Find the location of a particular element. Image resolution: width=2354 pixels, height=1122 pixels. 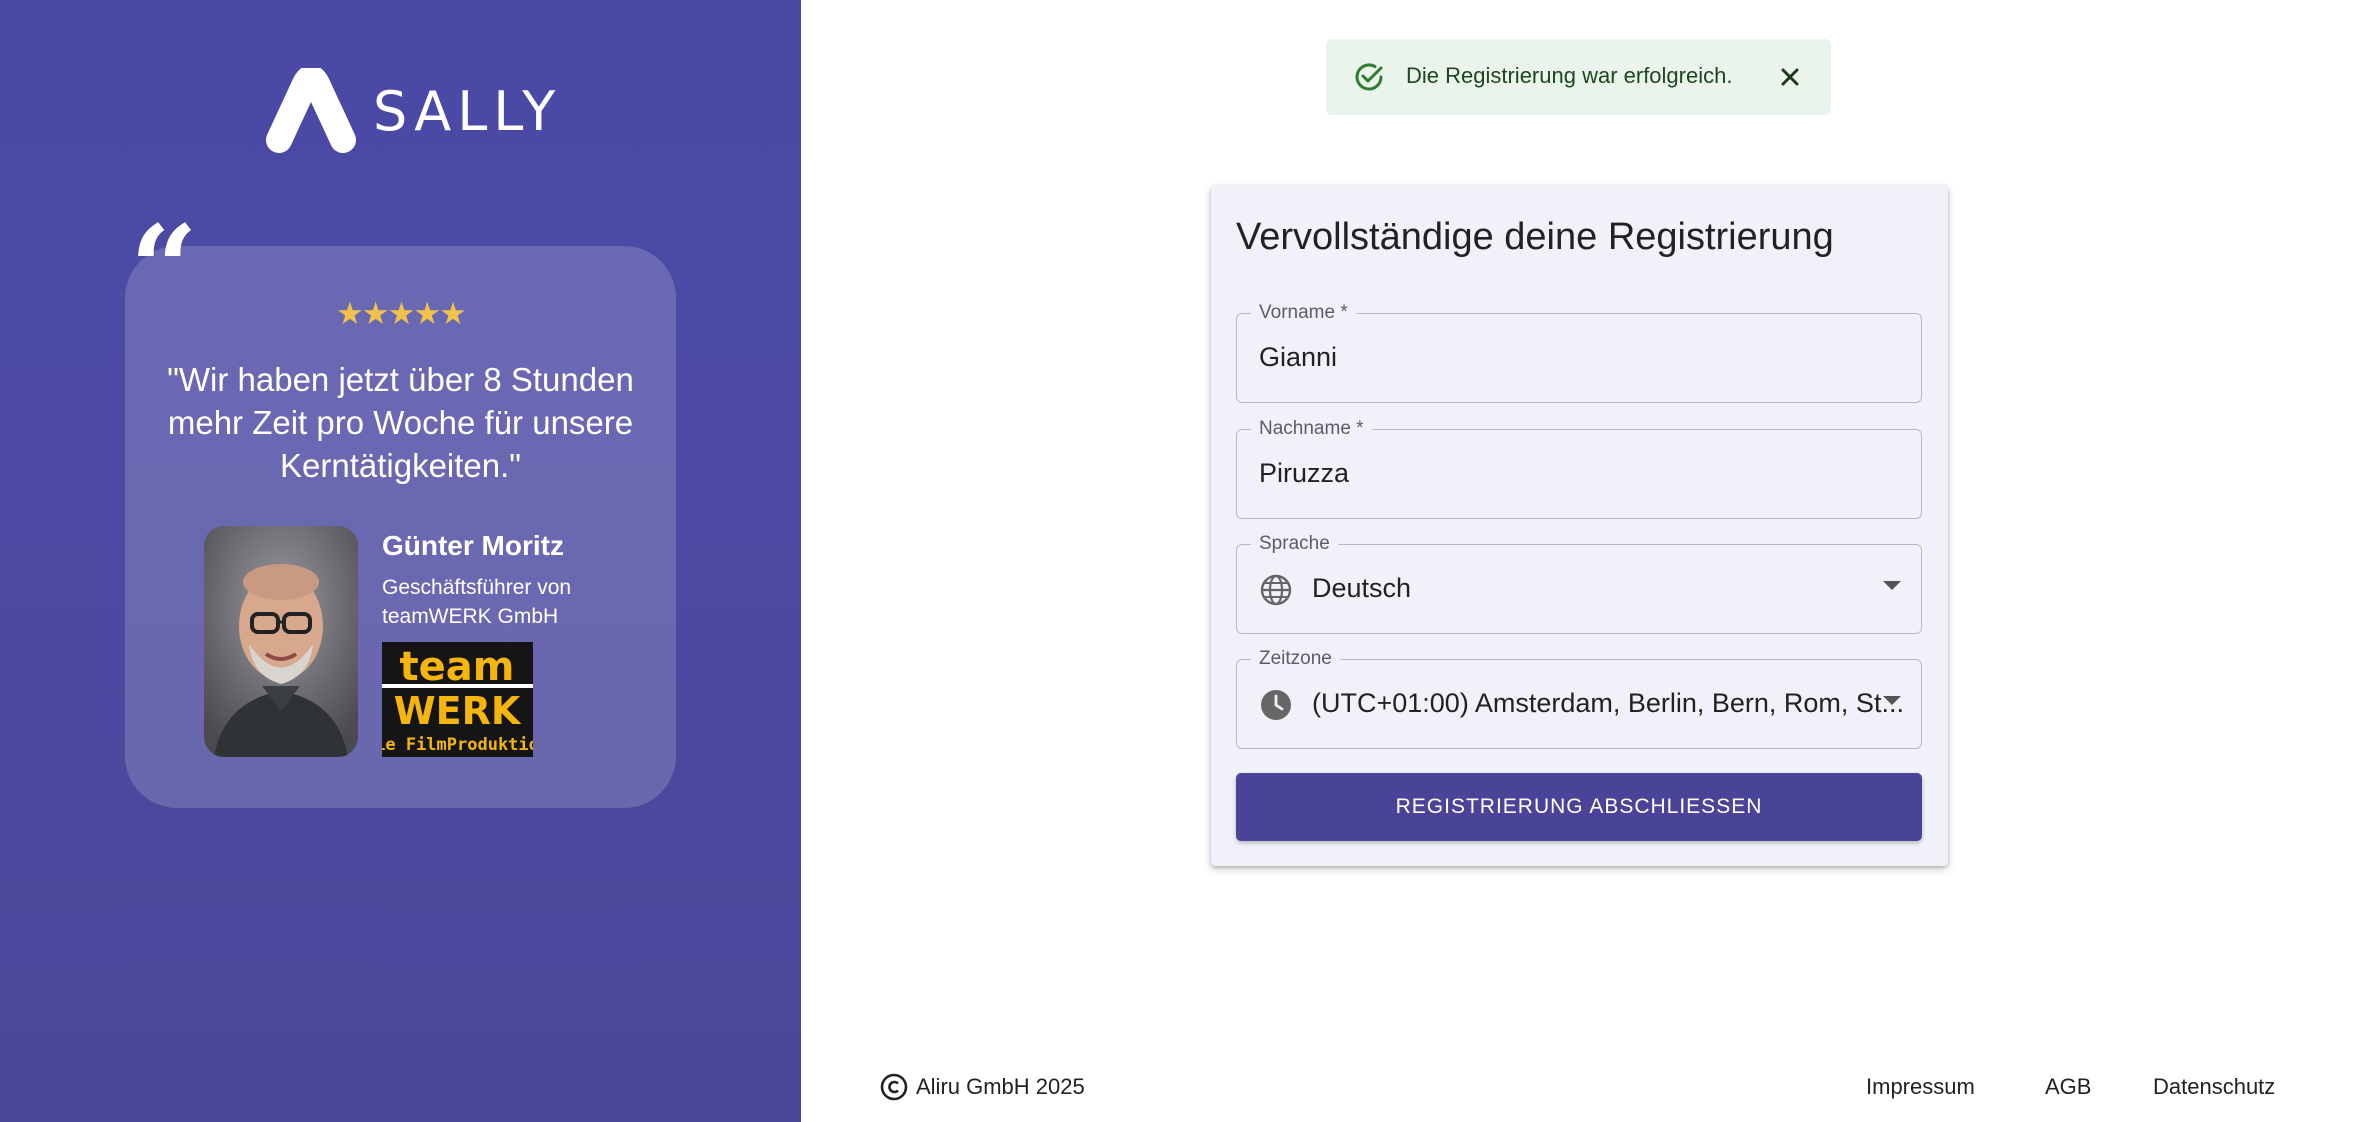

success-toast: Die Registrierung war erfolgreich. is located at coordinates (1578, 77).